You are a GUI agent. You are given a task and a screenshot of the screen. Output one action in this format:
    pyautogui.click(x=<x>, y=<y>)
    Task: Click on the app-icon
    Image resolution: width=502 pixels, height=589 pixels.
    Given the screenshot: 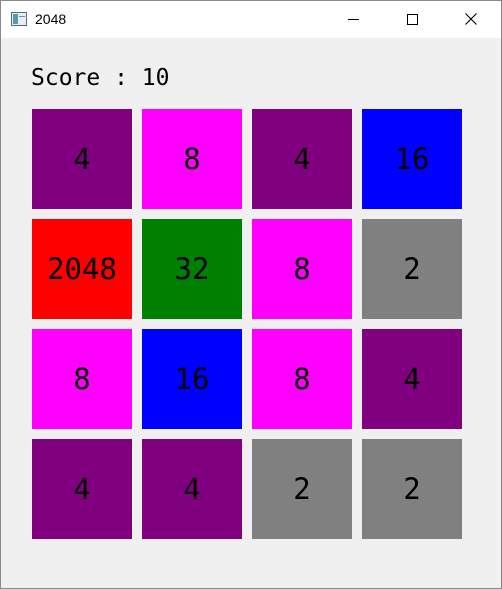 What is the action you would take?
    pyautogui.click(x=19, y=19)
    